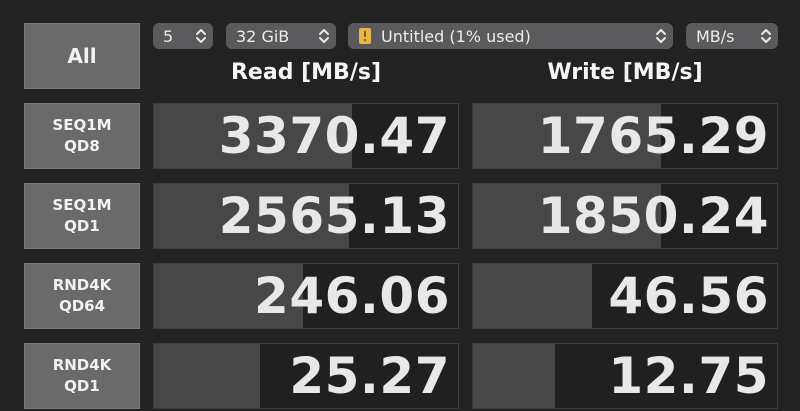 The width and height of the screenshot is (800, 411). Describe the element at coordinates (263, 36) in the screenshot. I see `size-value: 32 GiB` at that location.